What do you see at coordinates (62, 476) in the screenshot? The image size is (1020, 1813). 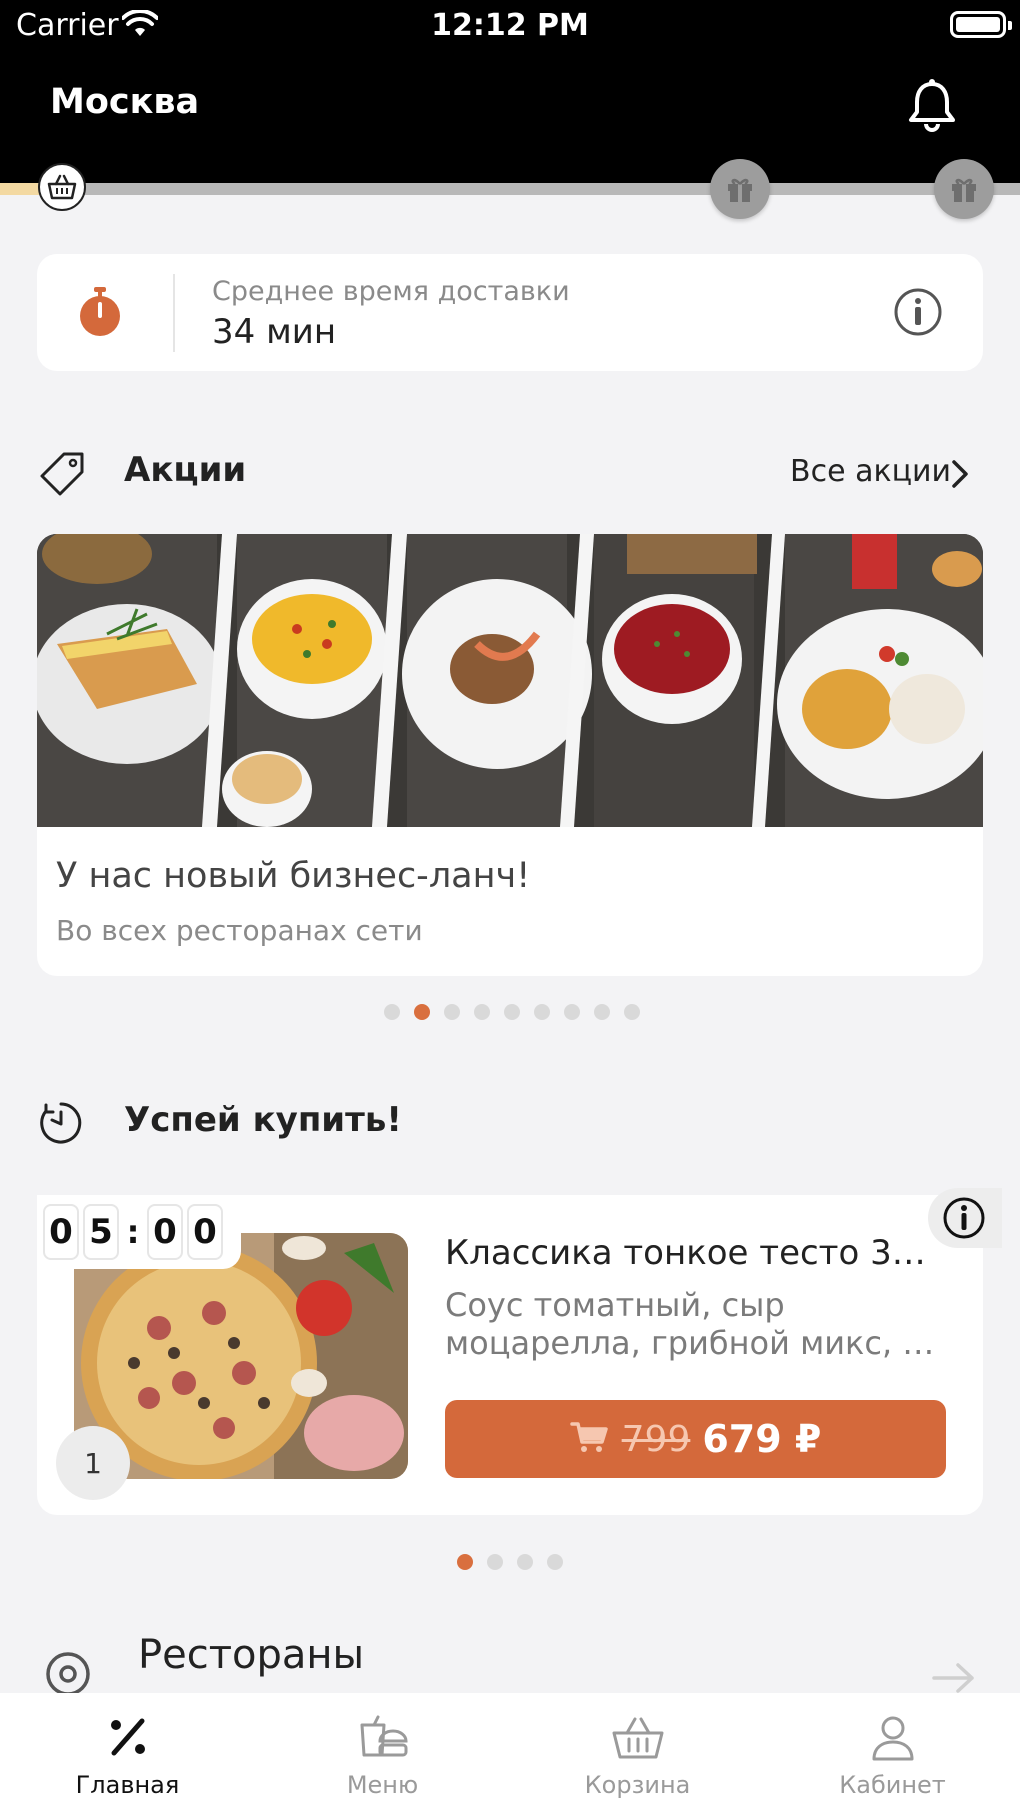 I see `tag-icon` at bounding box center [62, 476].